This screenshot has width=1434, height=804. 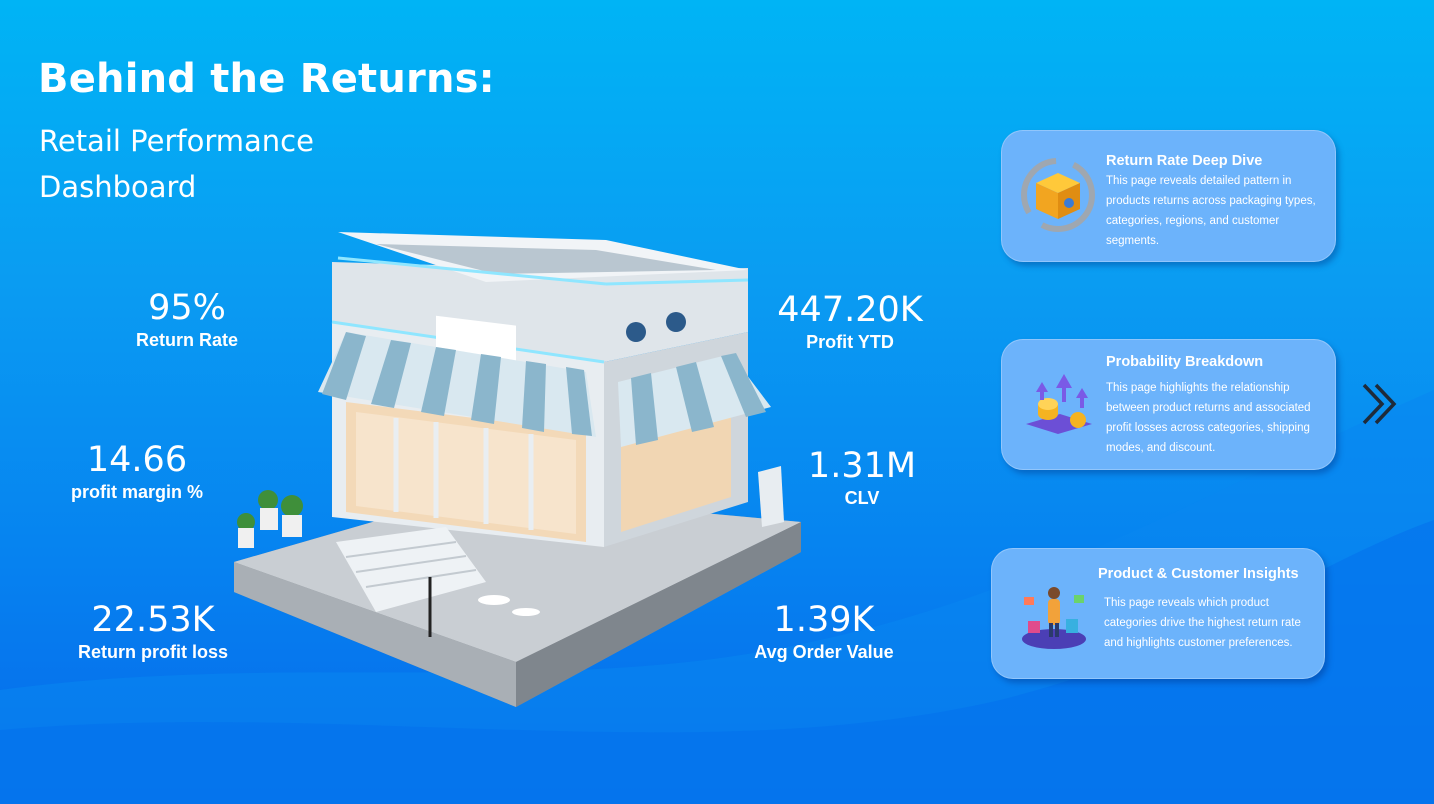 I want to click on page-title: Behind the Returns:, so click(x=266, y=79).